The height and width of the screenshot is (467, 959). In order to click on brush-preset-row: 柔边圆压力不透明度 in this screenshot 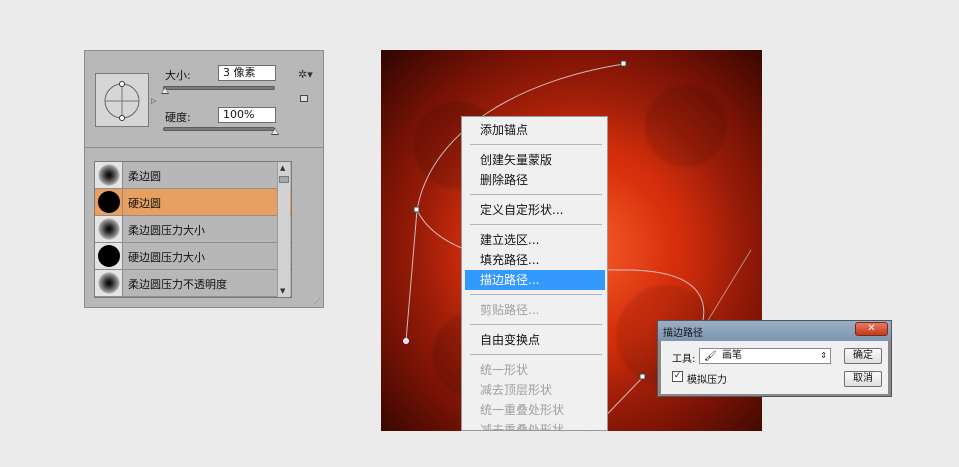, I will do `click(193, 283)`.